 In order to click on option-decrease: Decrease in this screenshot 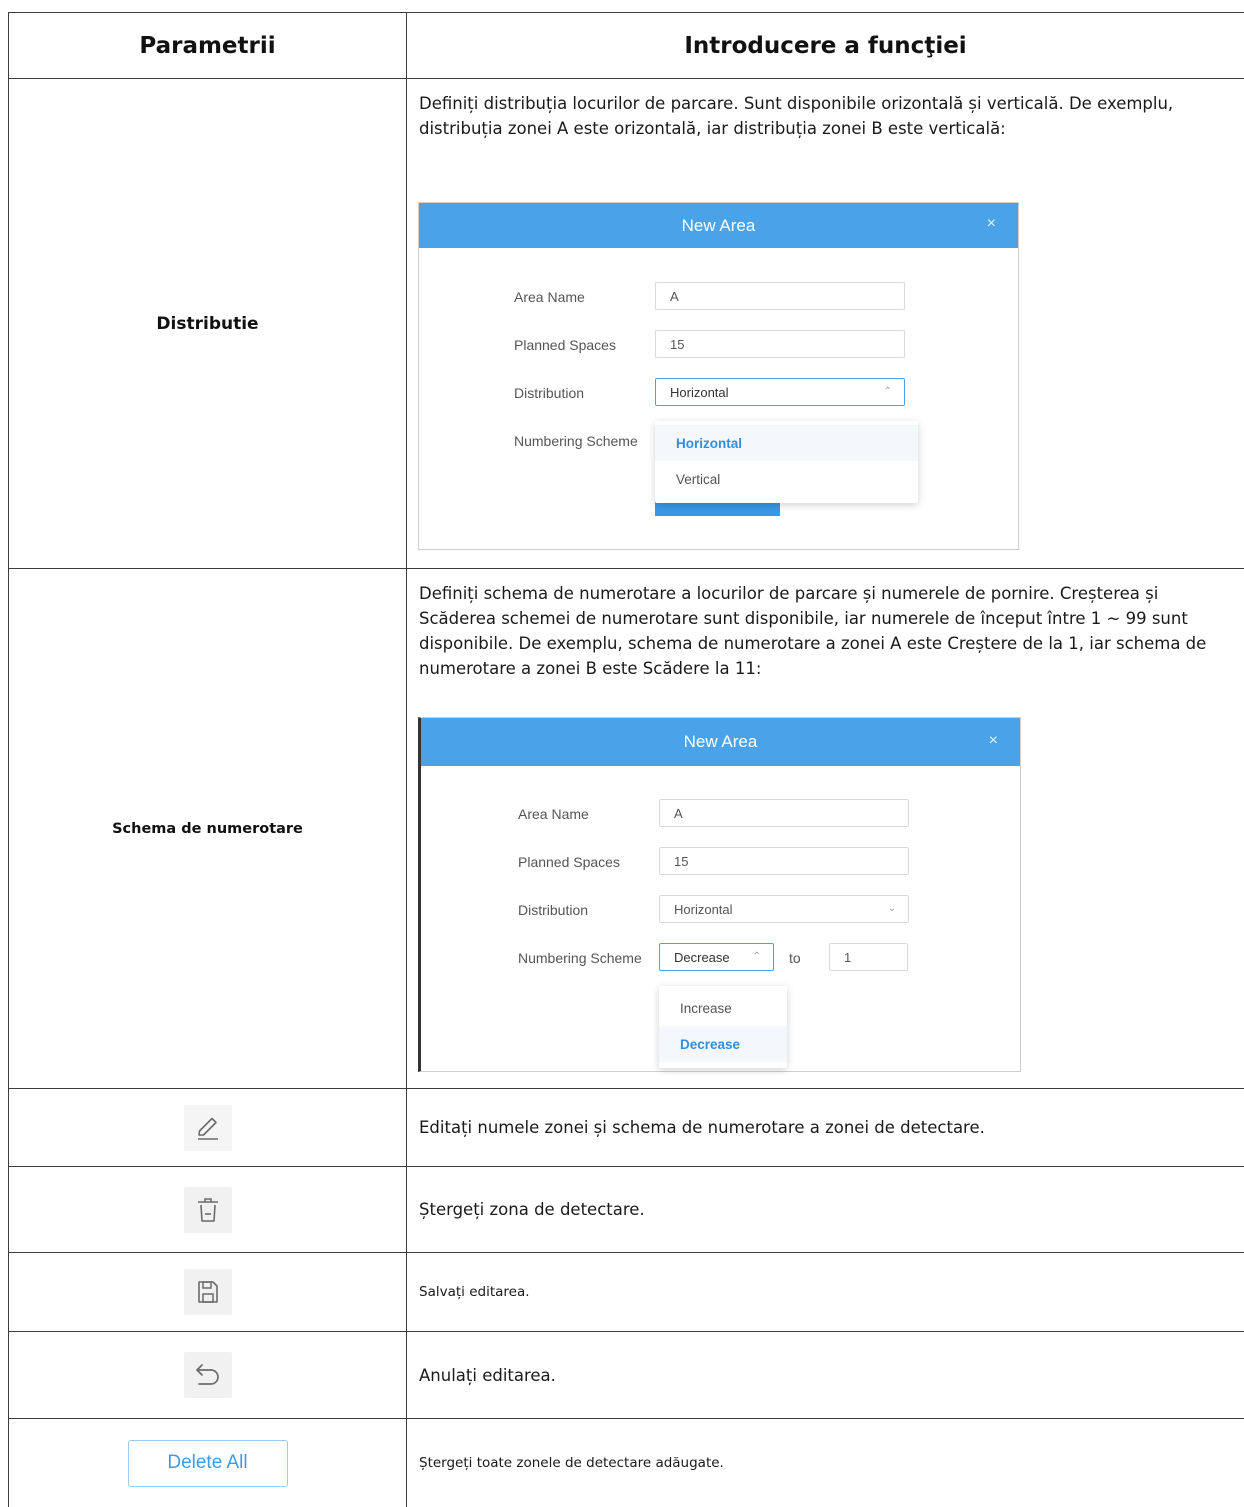, I will do `click(723, 1044)`.